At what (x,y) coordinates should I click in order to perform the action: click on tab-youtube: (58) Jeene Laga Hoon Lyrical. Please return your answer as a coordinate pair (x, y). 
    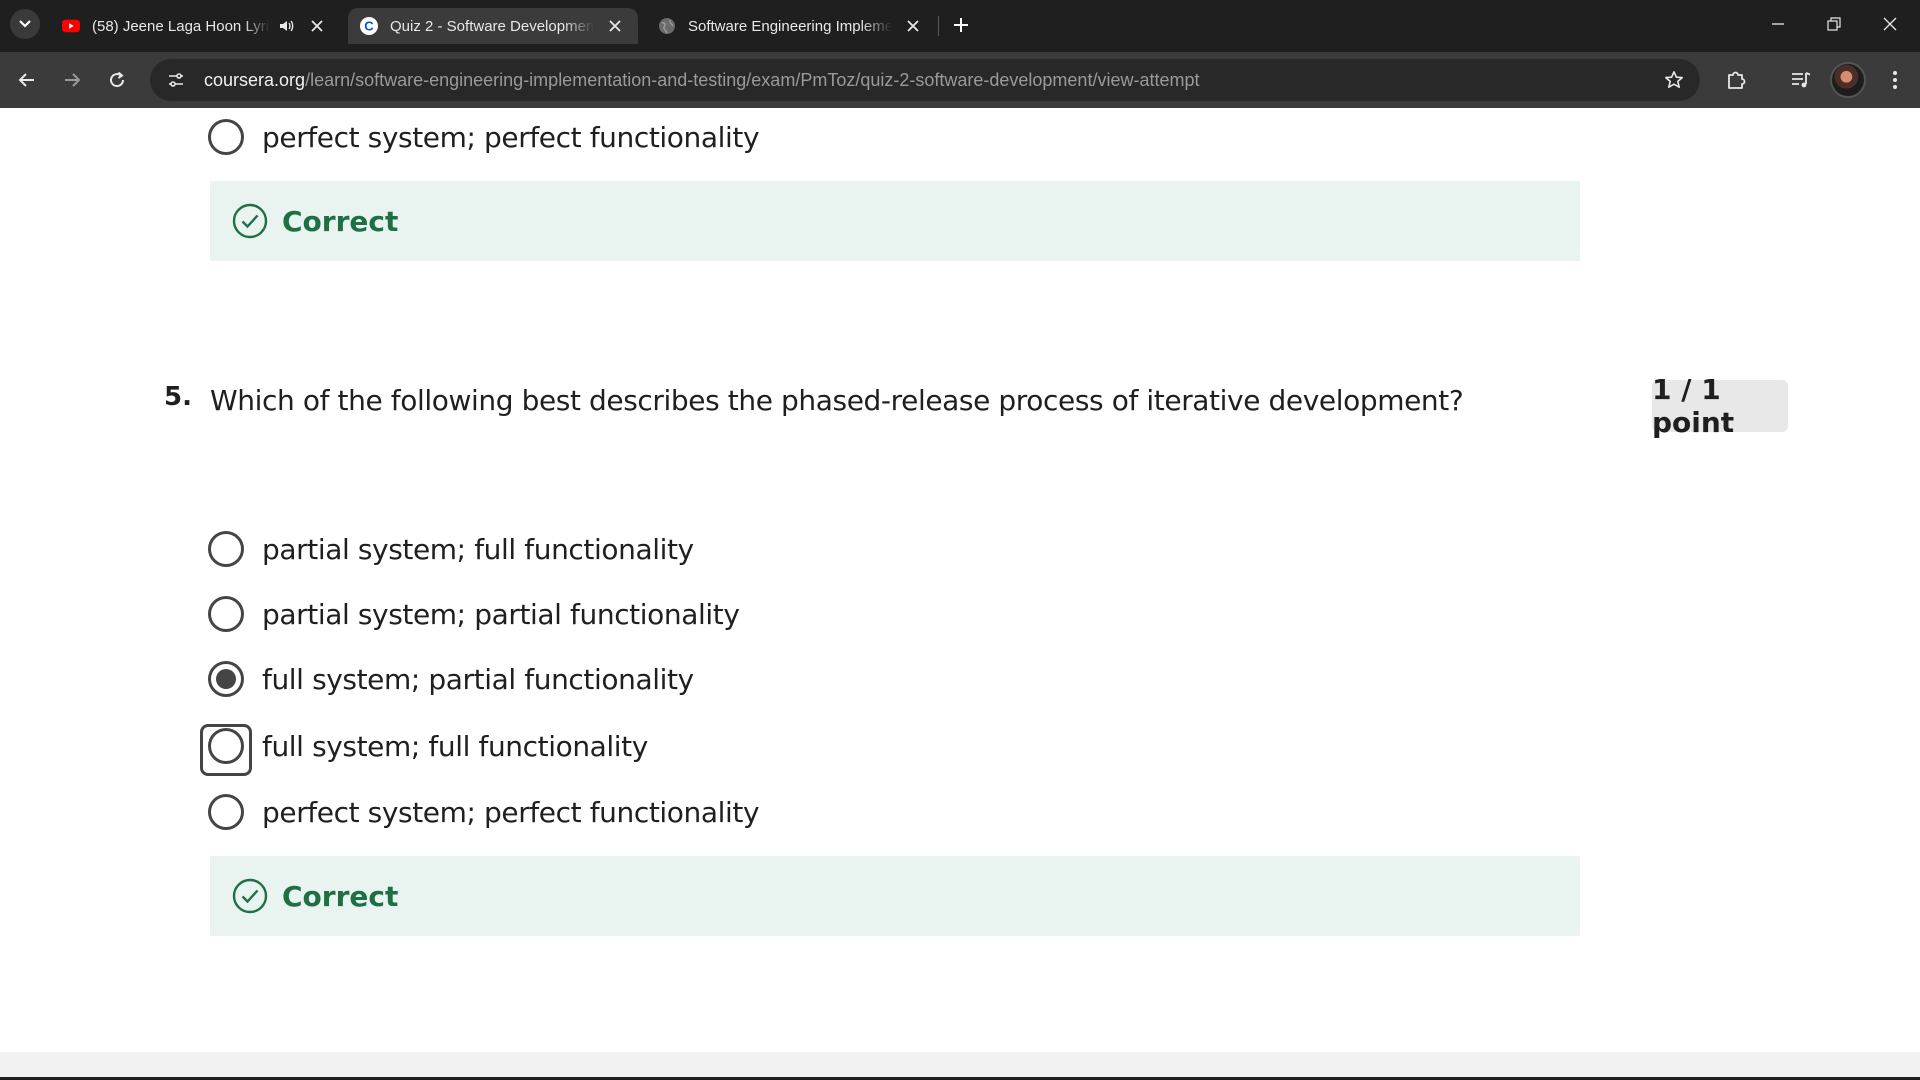
    Looking at the image, I should click on (195, 26).